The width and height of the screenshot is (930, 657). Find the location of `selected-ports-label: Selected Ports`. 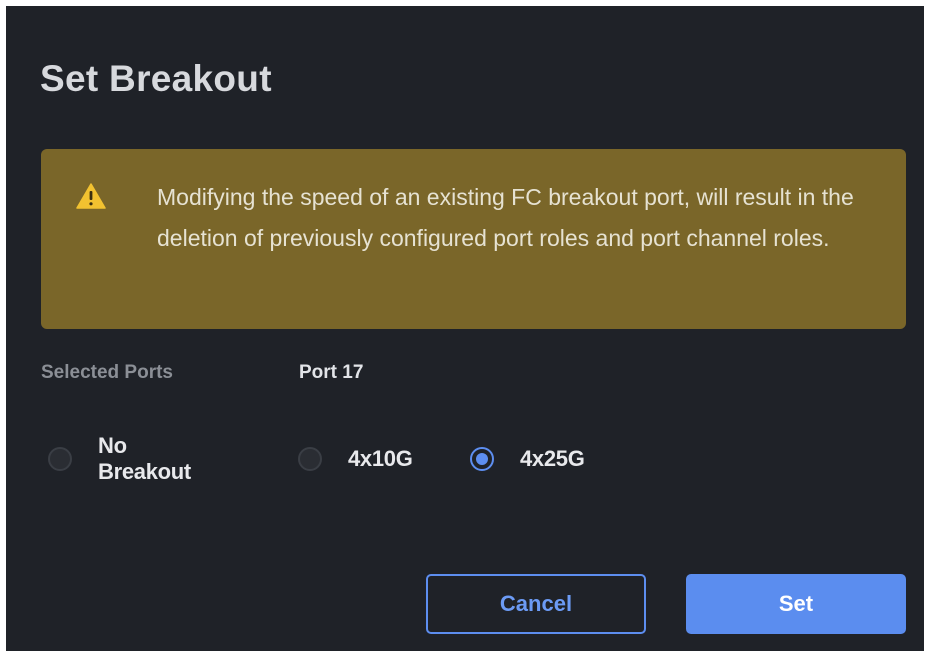

selected-ports-label: Selected Ports is located at coordinates (107, 372).